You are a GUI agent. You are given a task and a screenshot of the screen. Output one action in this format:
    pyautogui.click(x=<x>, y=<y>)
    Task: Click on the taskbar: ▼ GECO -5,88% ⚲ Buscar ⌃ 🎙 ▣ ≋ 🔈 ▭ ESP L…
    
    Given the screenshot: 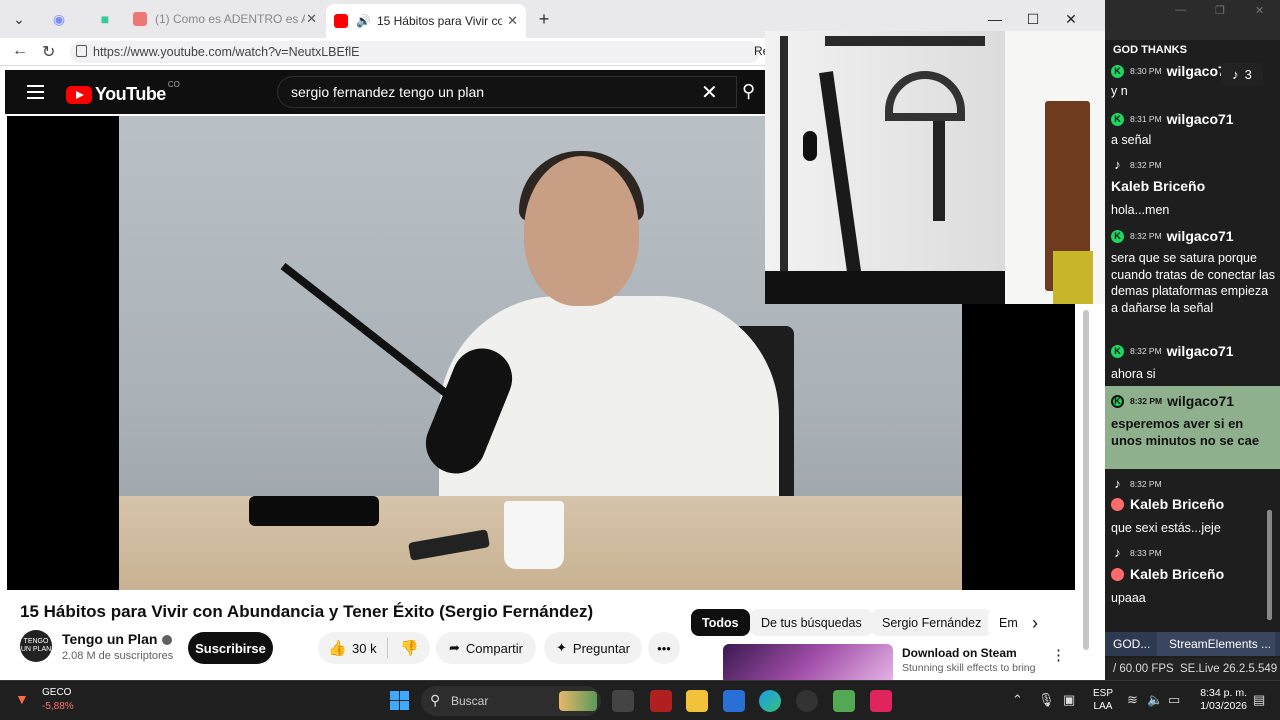 What is the action you would take?
    pyautogui.click(x=640, y=700)
    